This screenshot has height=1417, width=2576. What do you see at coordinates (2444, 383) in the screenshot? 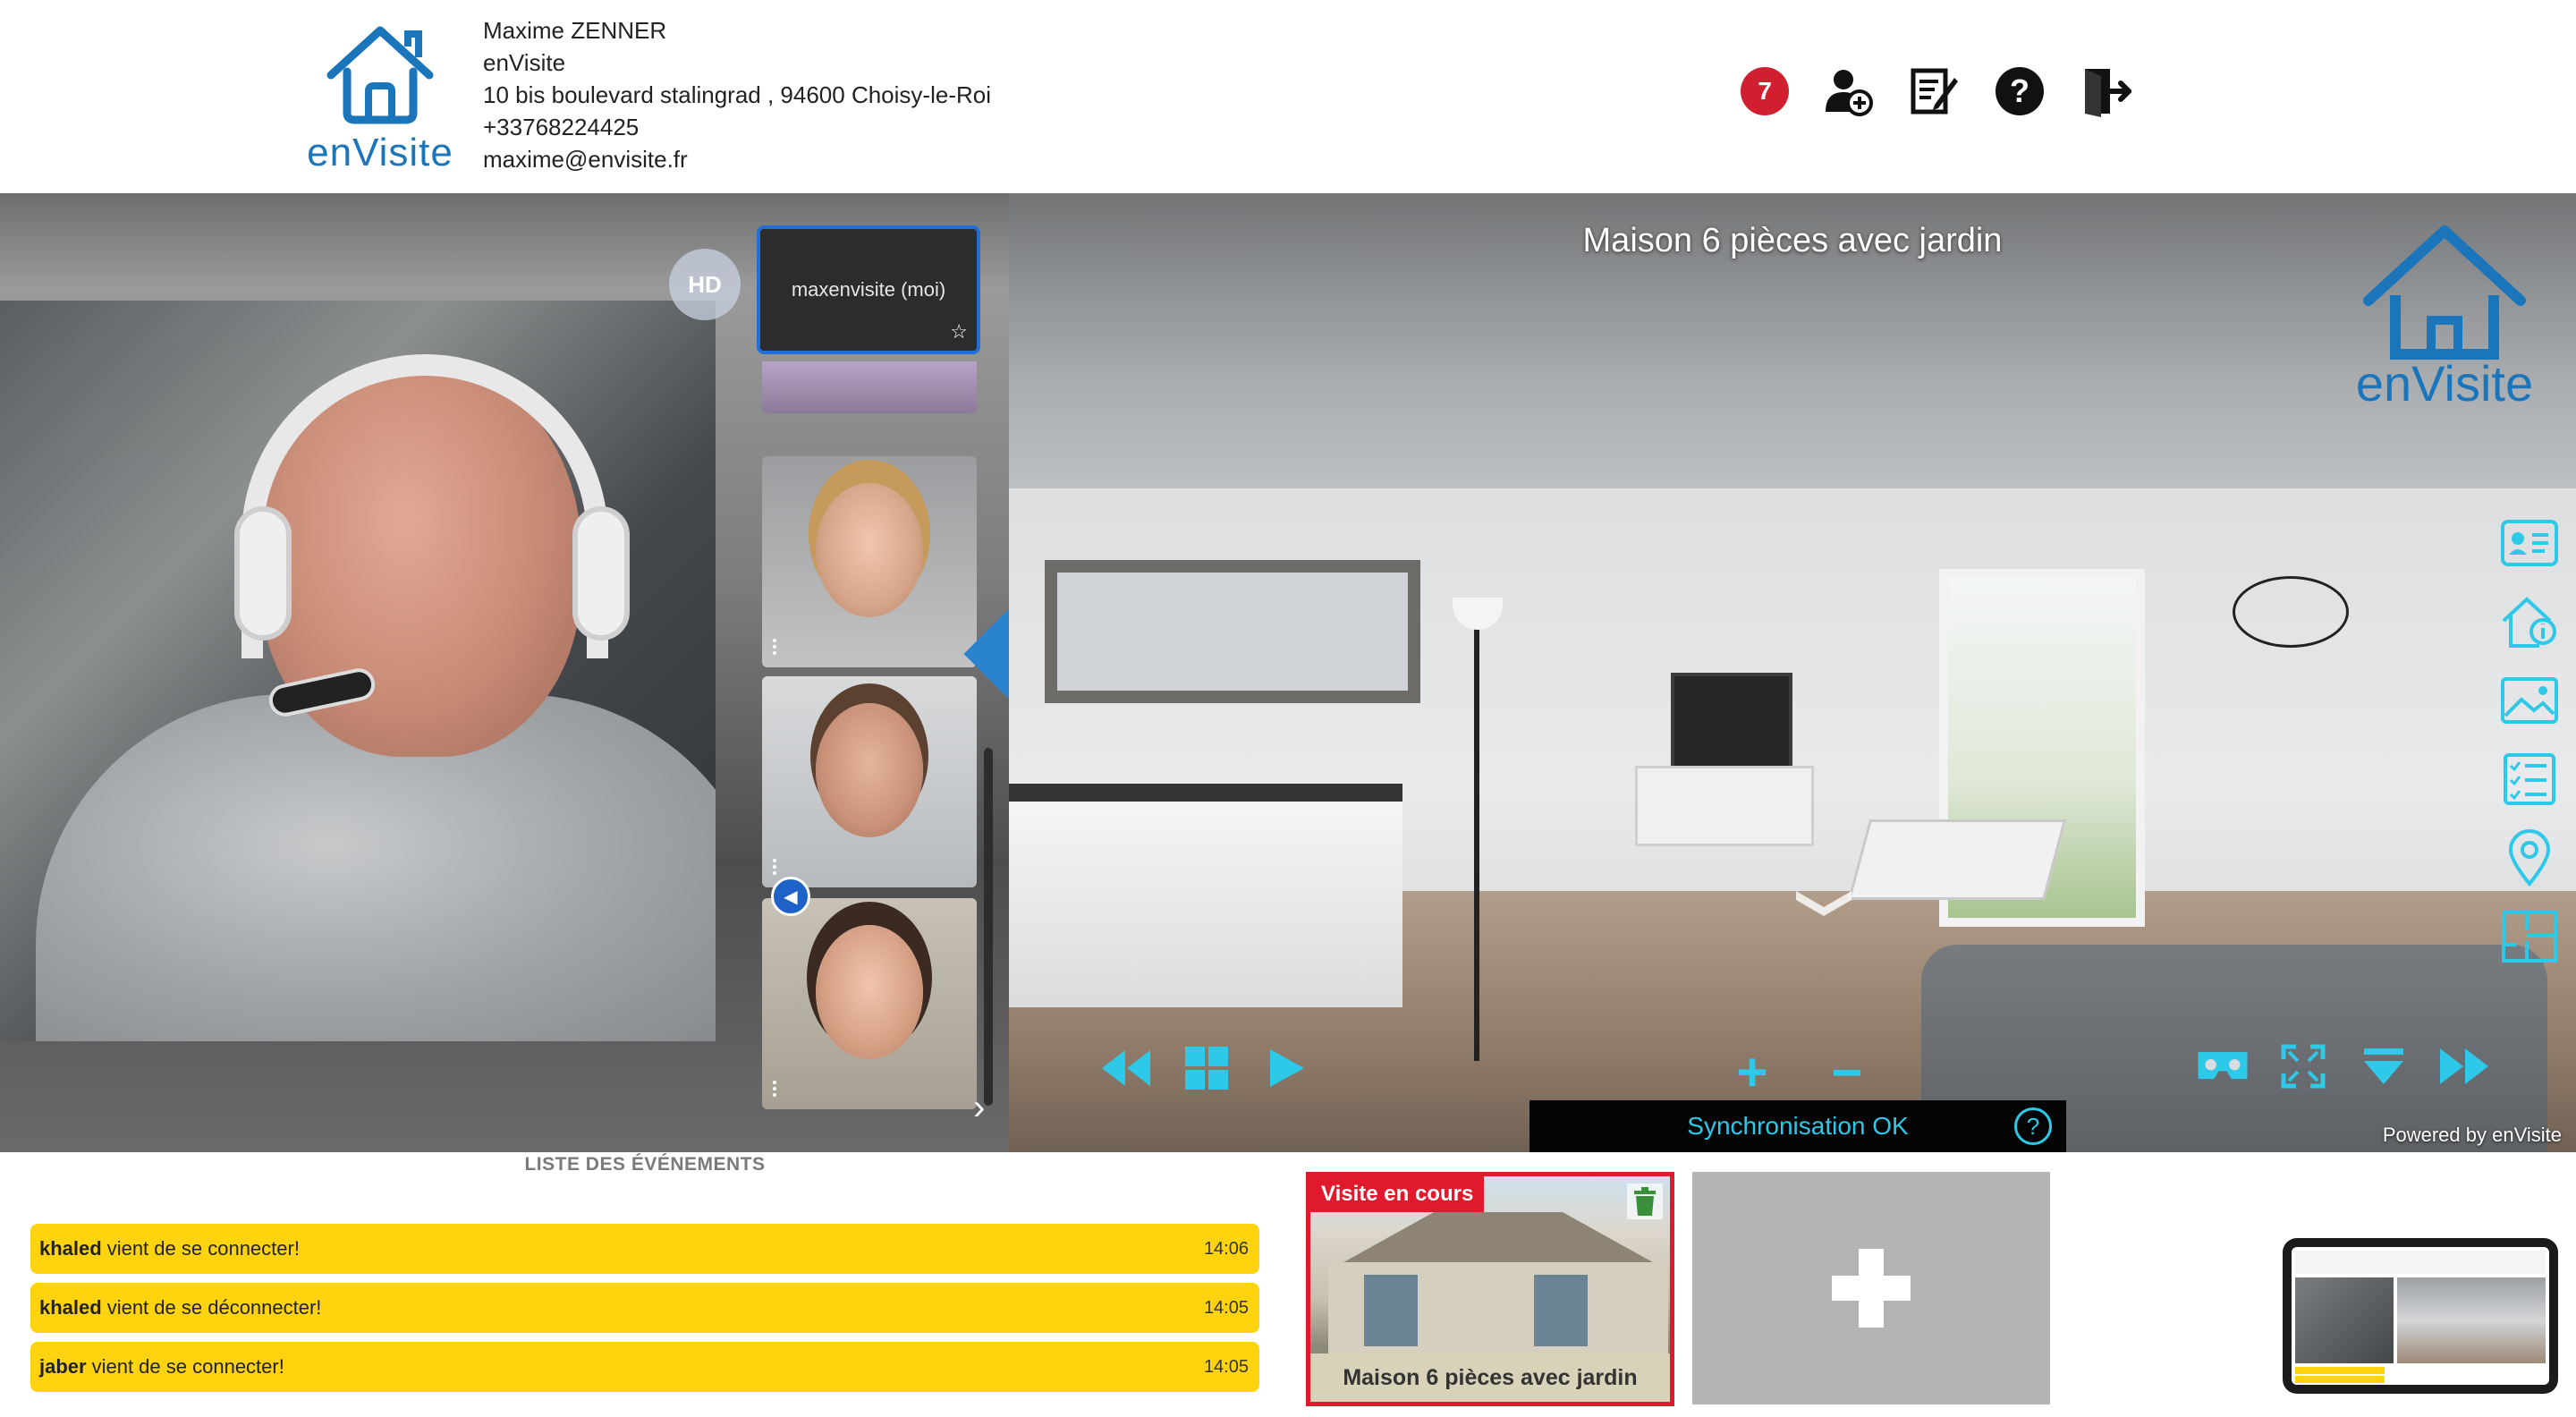
I see `viewer-logo-wordmark: enVisite` at bounding box center [2444, 383].